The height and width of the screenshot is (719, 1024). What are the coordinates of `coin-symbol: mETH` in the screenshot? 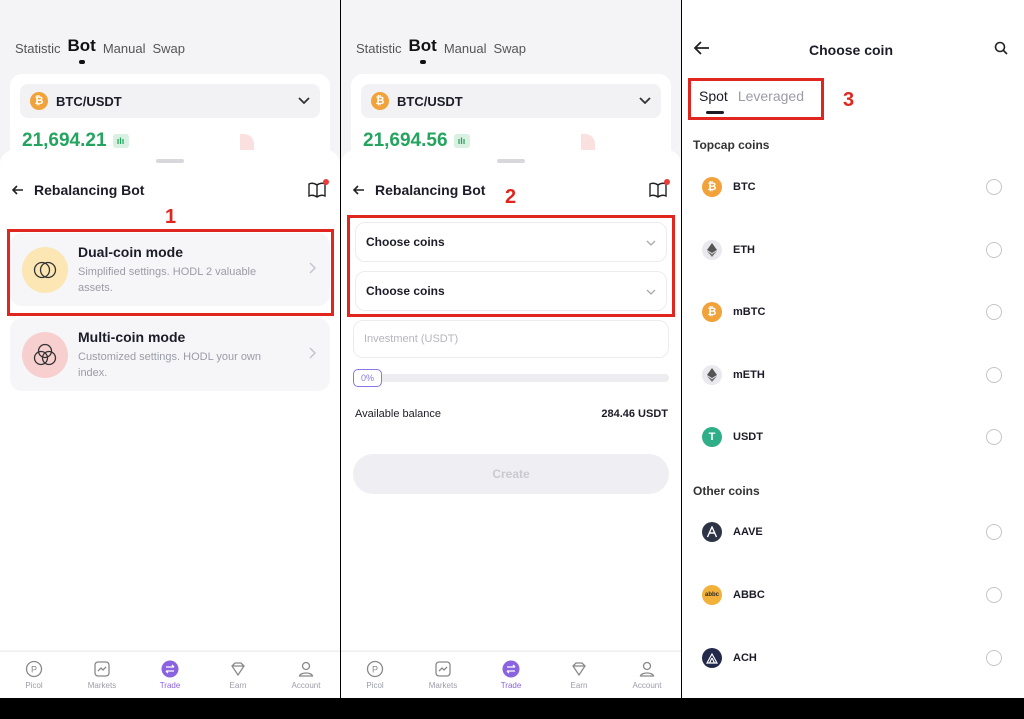 It's located at (749, 375).